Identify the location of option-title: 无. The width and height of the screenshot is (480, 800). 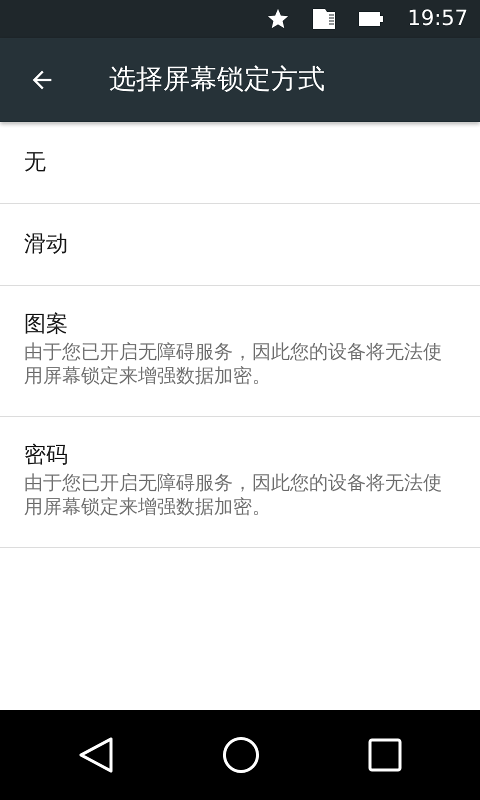
(35, 162).